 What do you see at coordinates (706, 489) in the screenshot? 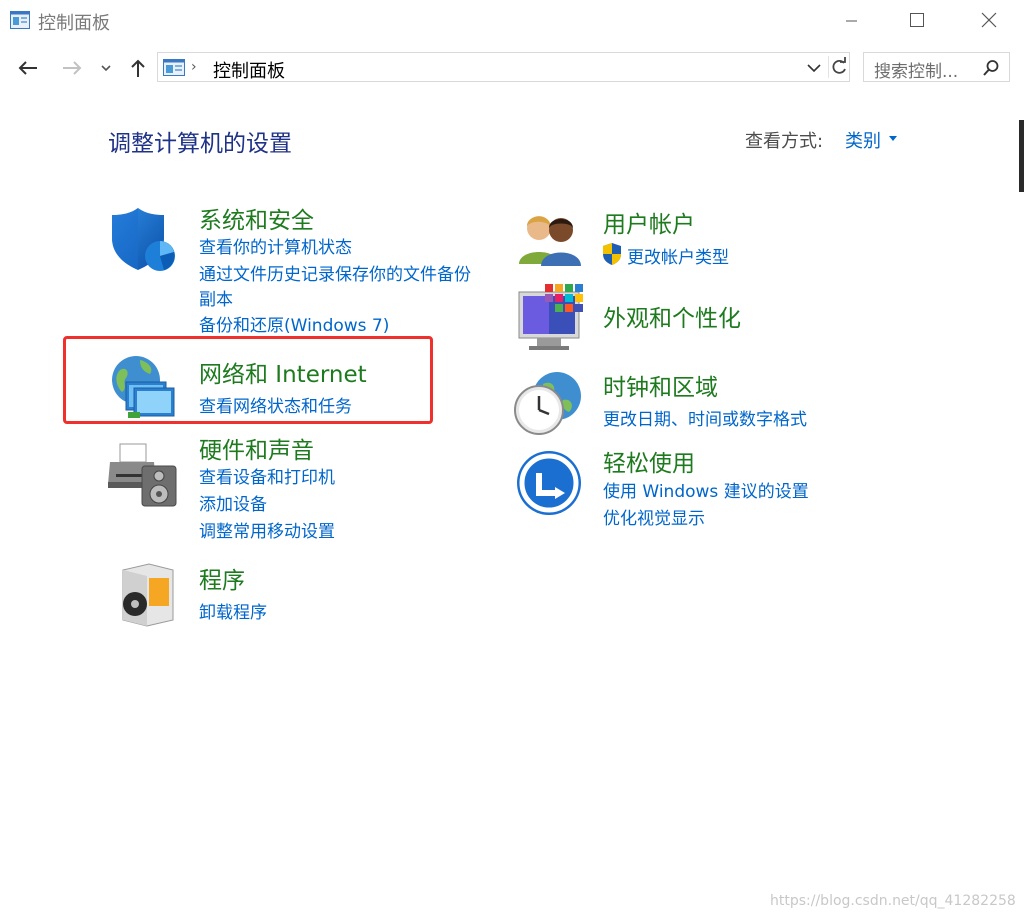
I see `link-windows-recommended-settings: 使用 Windows 建议的设置` at bounding box center [706, 489].